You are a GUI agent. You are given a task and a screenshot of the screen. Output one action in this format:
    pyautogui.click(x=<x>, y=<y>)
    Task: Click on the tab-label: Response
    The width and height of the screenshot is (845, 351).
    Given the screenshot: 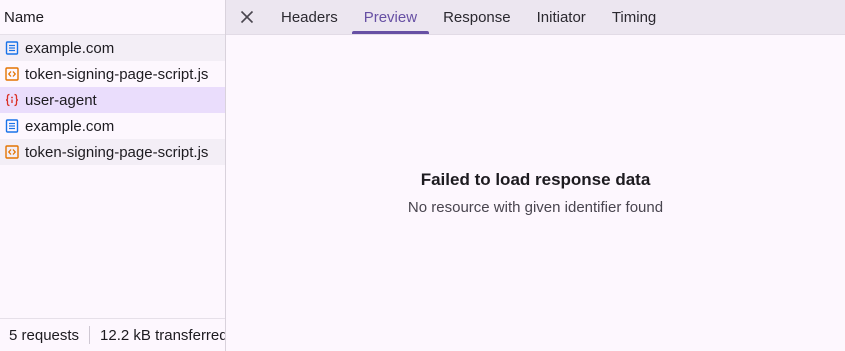 What is the action you would take?
    pyautogui.click(x=477, y=17)
    